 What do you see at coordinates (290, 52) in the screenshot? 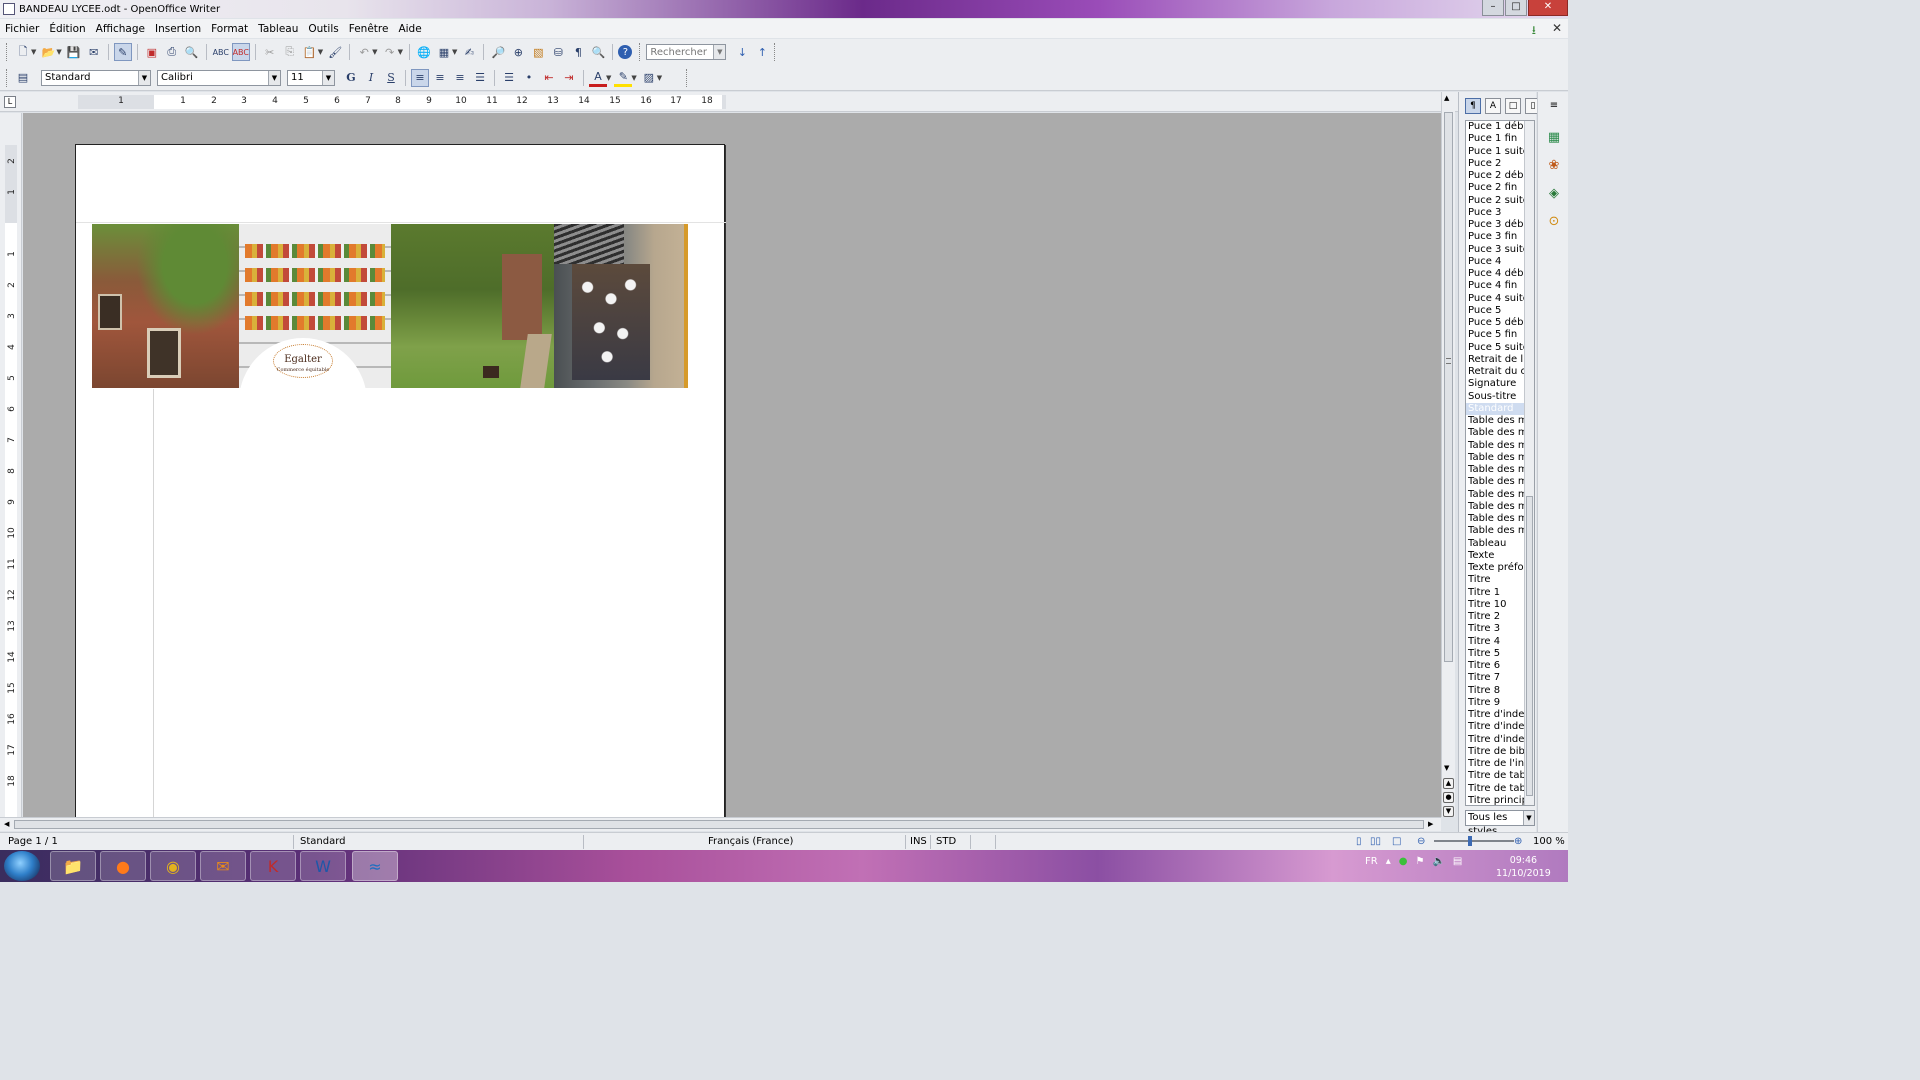
I see `copy-icon: ⎘` at bounding box center [290, 52].